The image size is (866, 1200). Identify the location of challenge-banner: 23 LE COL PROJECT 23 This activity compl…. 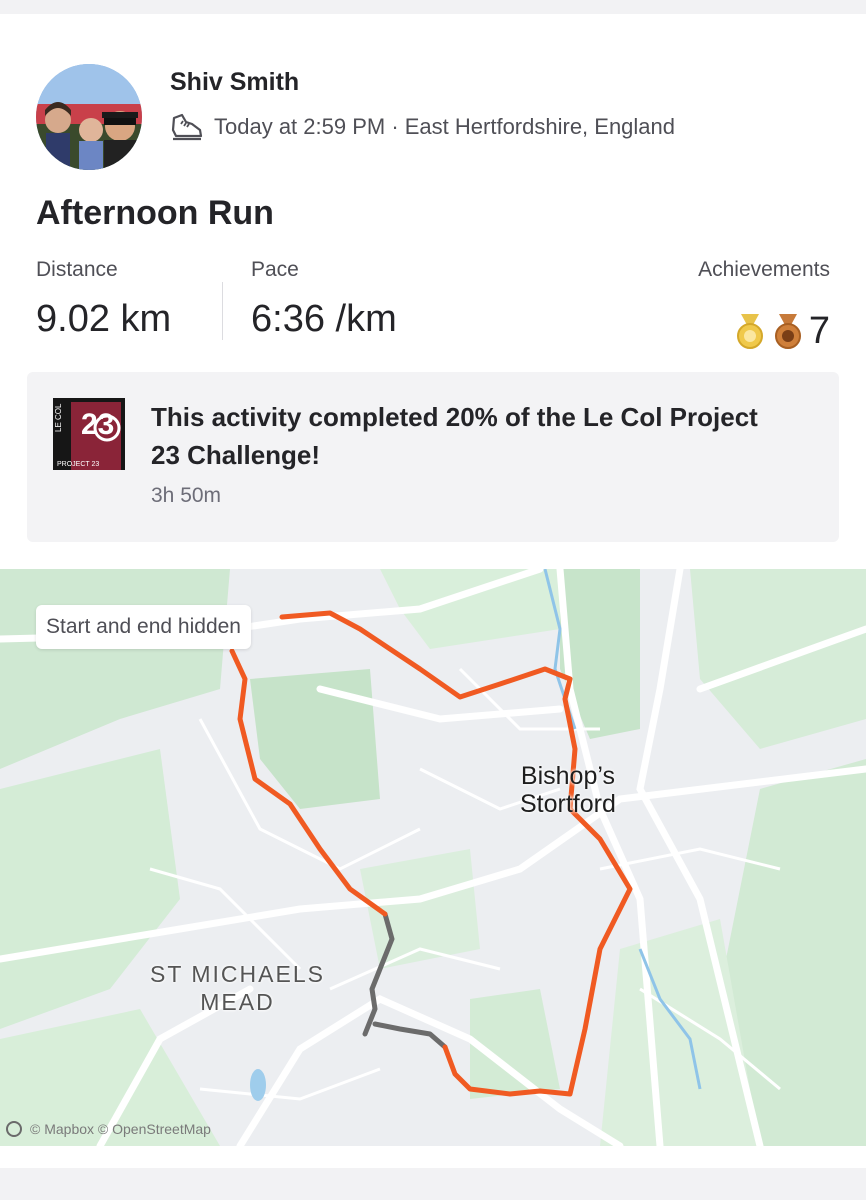
(433, 457).